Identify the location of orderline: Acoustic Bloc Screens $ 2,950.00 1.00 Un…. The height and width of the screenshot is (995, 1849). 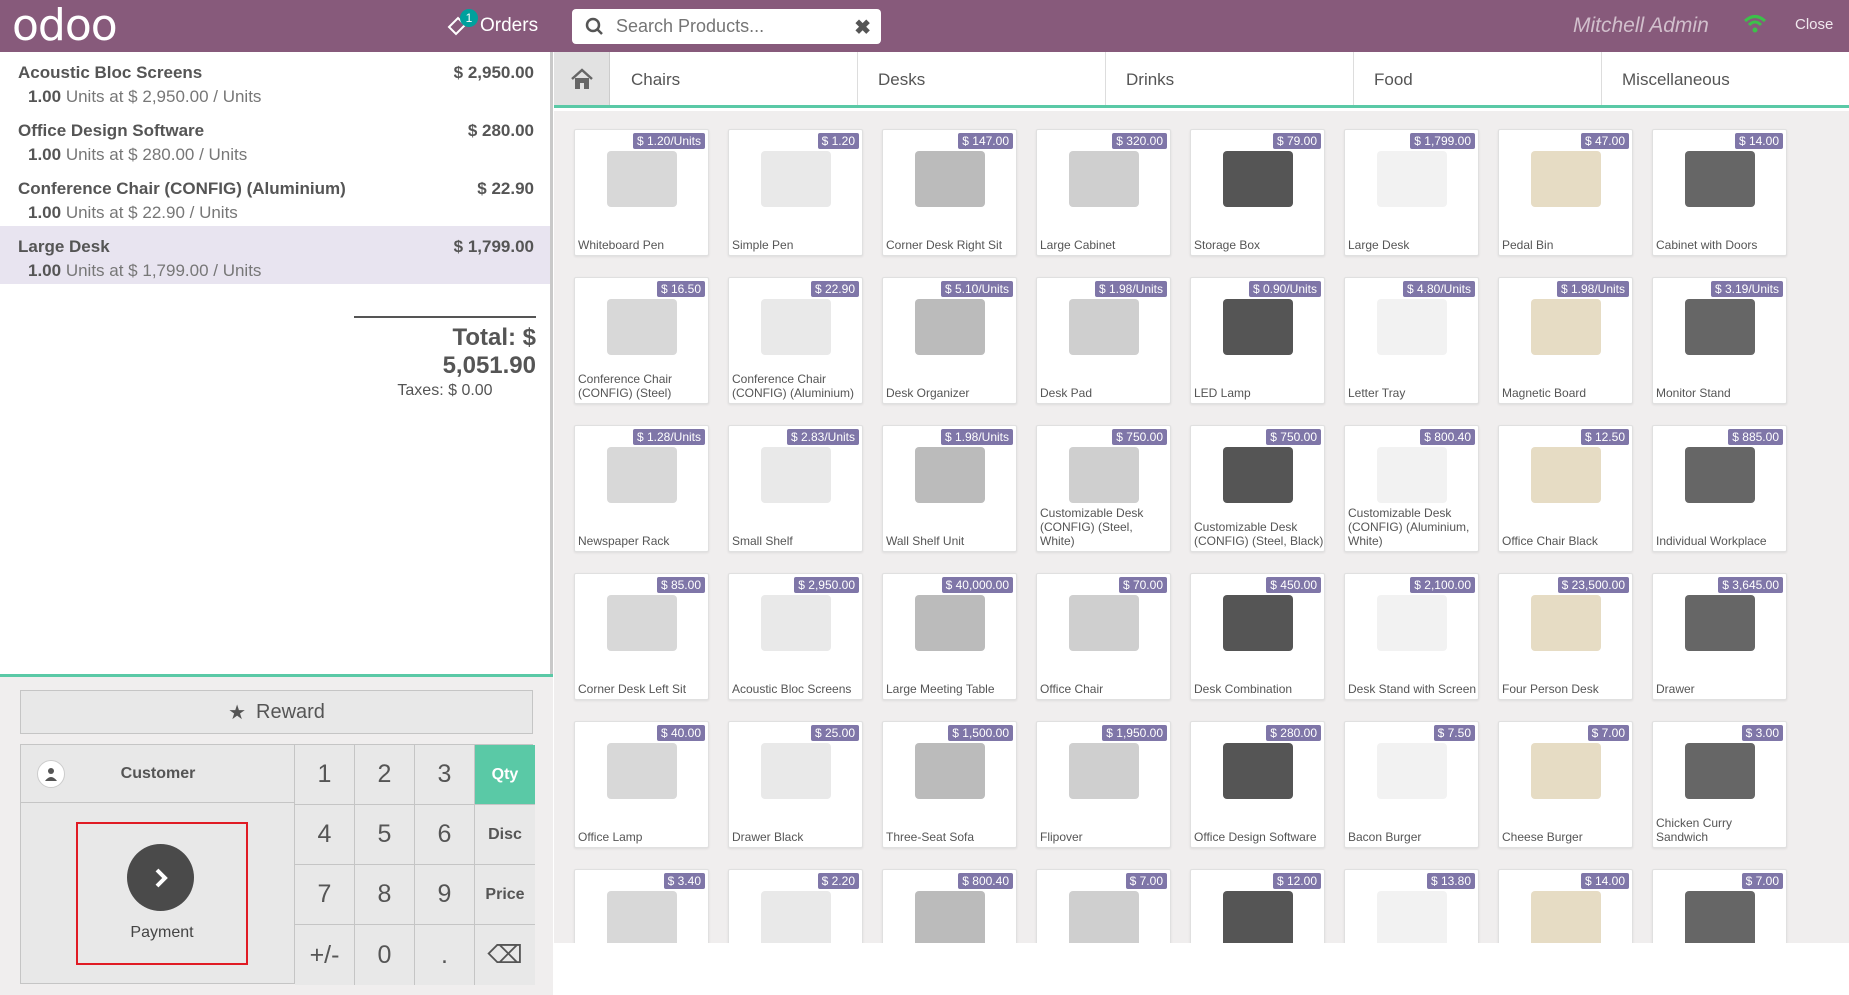
(275, 81).